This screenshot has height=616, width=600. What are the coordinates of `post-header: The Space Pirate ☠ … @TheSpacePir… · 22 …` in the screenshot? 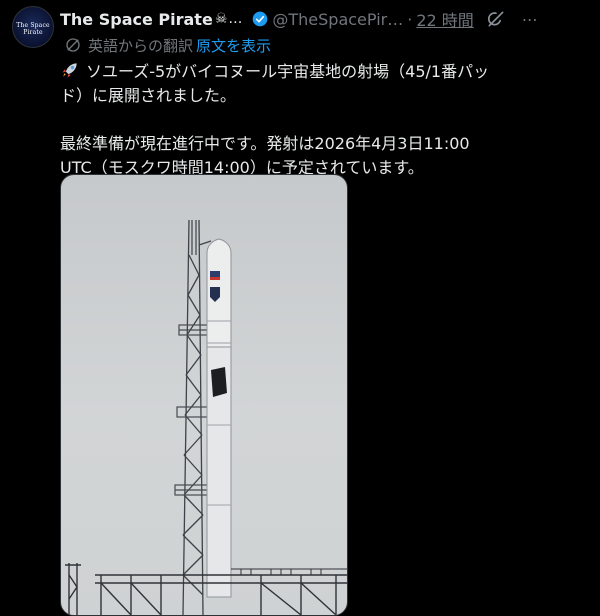 It's located at (326, 19).